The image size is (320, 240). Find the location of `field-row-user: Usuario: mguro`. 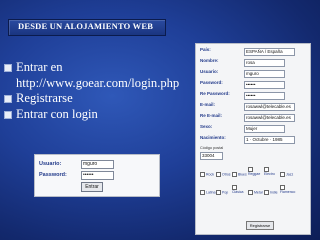

field-row-user: Usuario: mguro is located at coordinates (253, 73).